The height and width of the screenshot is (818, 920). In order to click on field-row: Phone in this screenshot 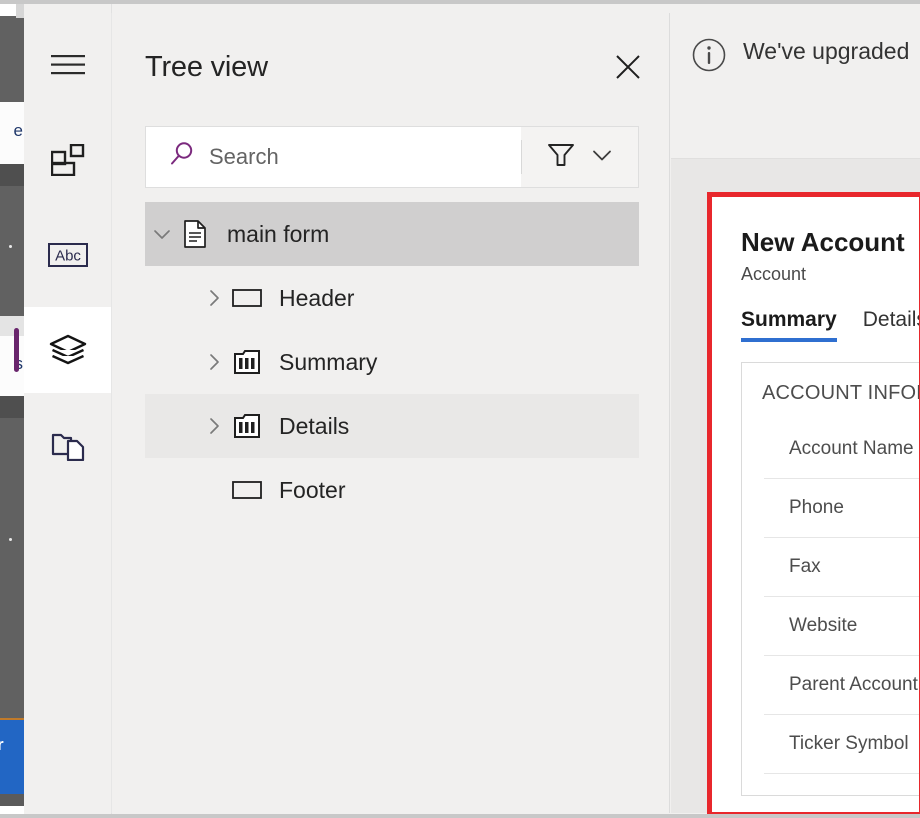, I will do `click(830, 507)`.